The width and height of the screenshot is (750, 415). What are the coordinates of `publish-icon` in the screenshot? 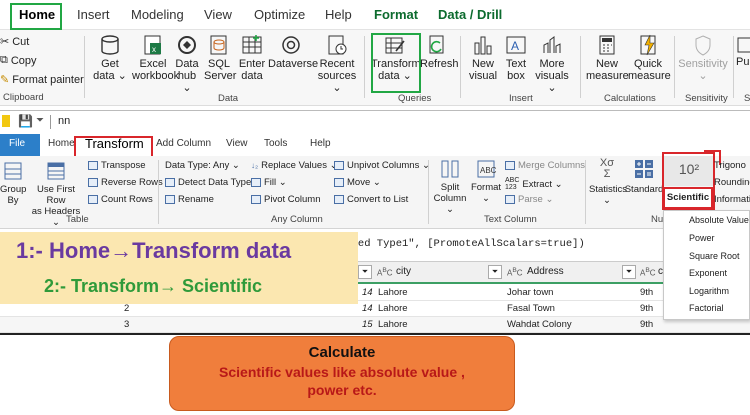 It's located at (743, 45).